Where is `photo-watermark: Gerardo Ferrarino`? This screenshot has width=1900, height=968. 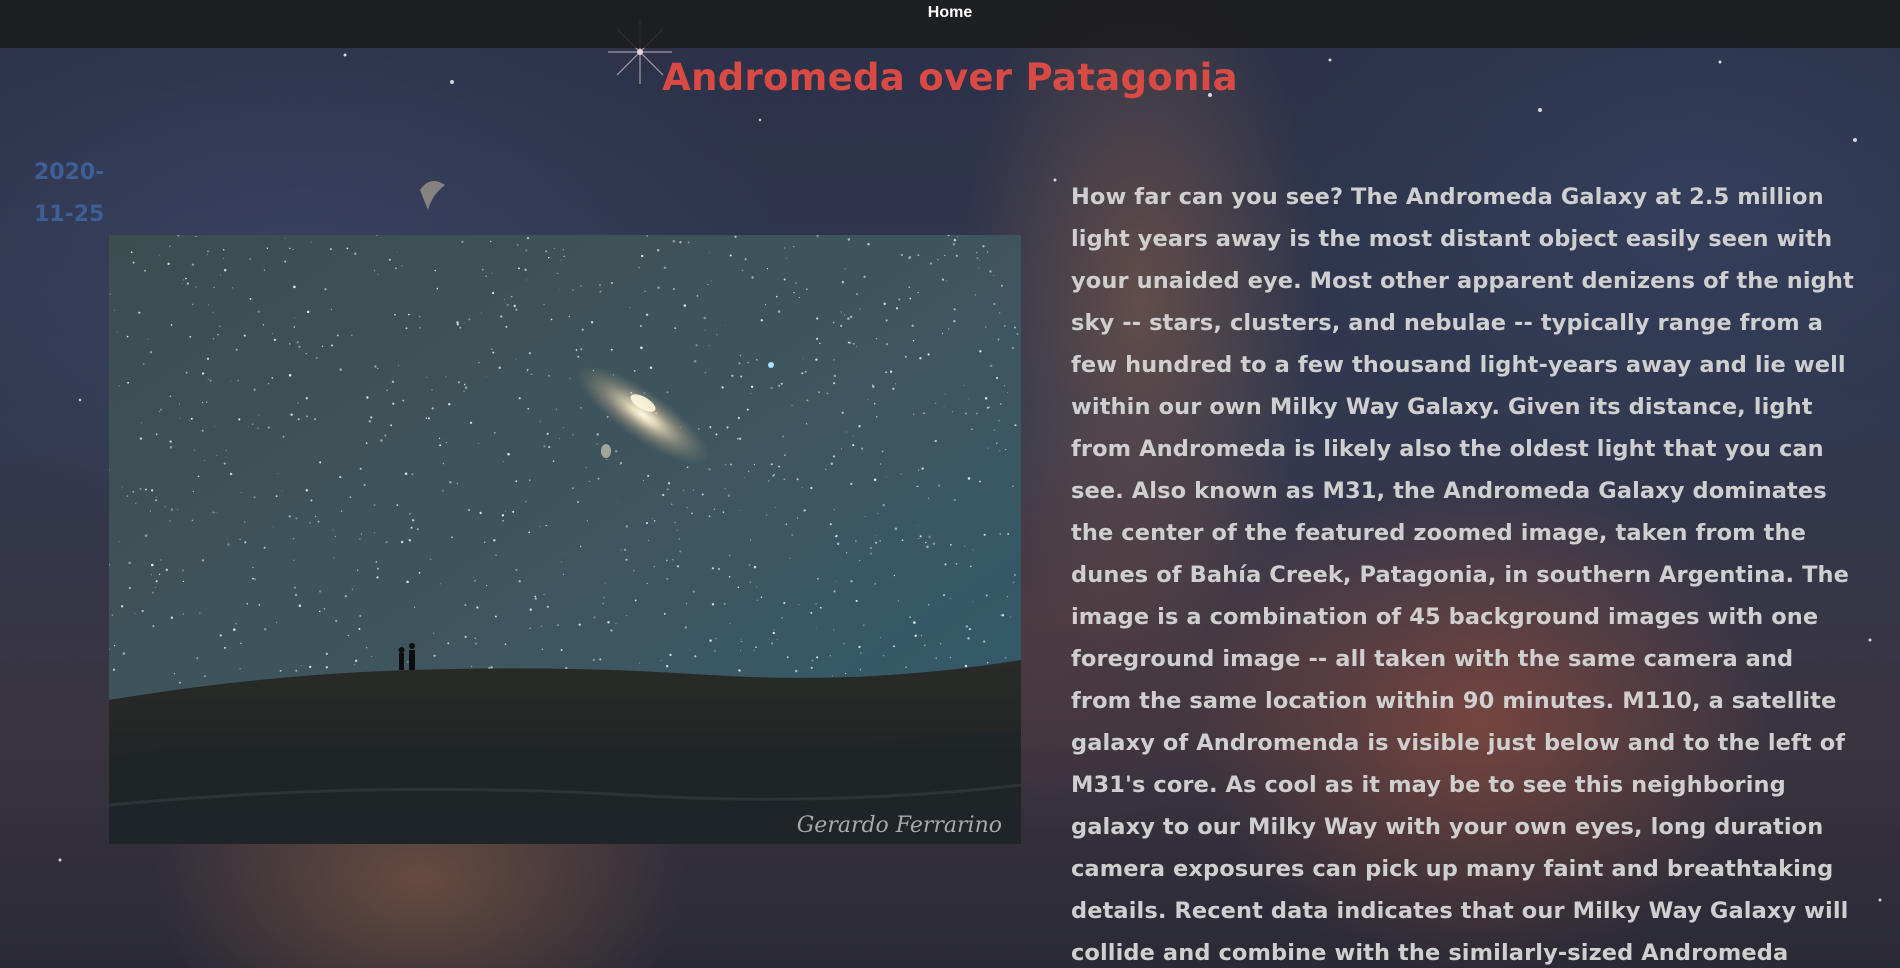 photo-watermark: Gerardo Ferrarino is located at coordinates (899, 825).